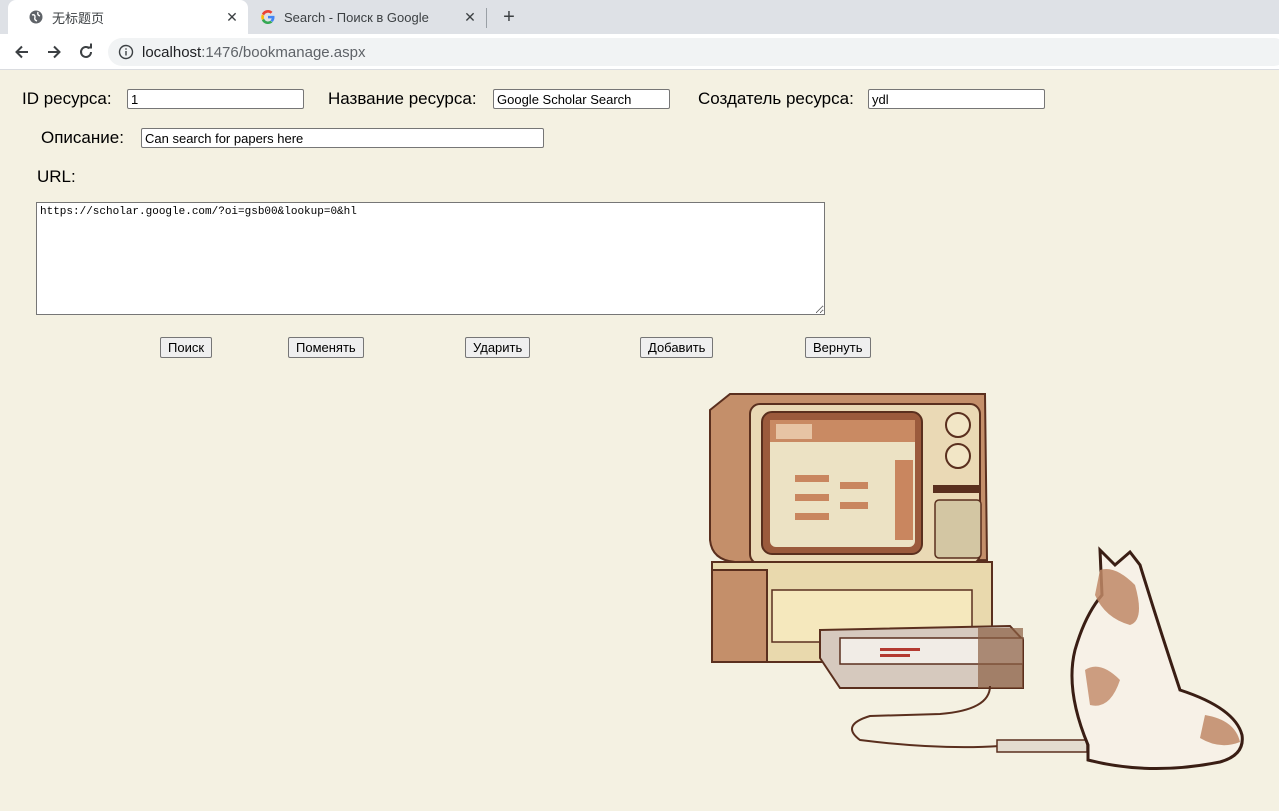 This screenshot has height=811, width=1279. I want to click on url-text: localhost:1476/bookmanage.aspx, so click(254, 52).